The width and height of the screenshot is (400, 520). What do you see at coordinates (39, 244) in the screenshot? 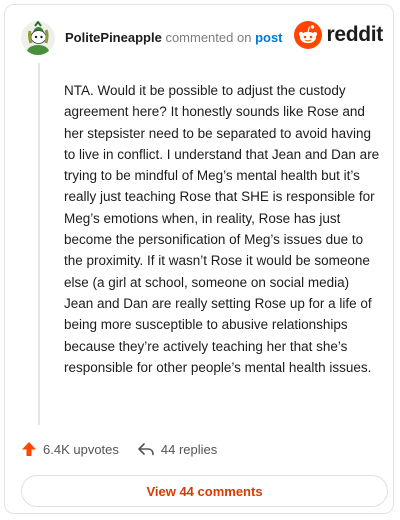
I see `thread-line` at bounding box center [39, 244].